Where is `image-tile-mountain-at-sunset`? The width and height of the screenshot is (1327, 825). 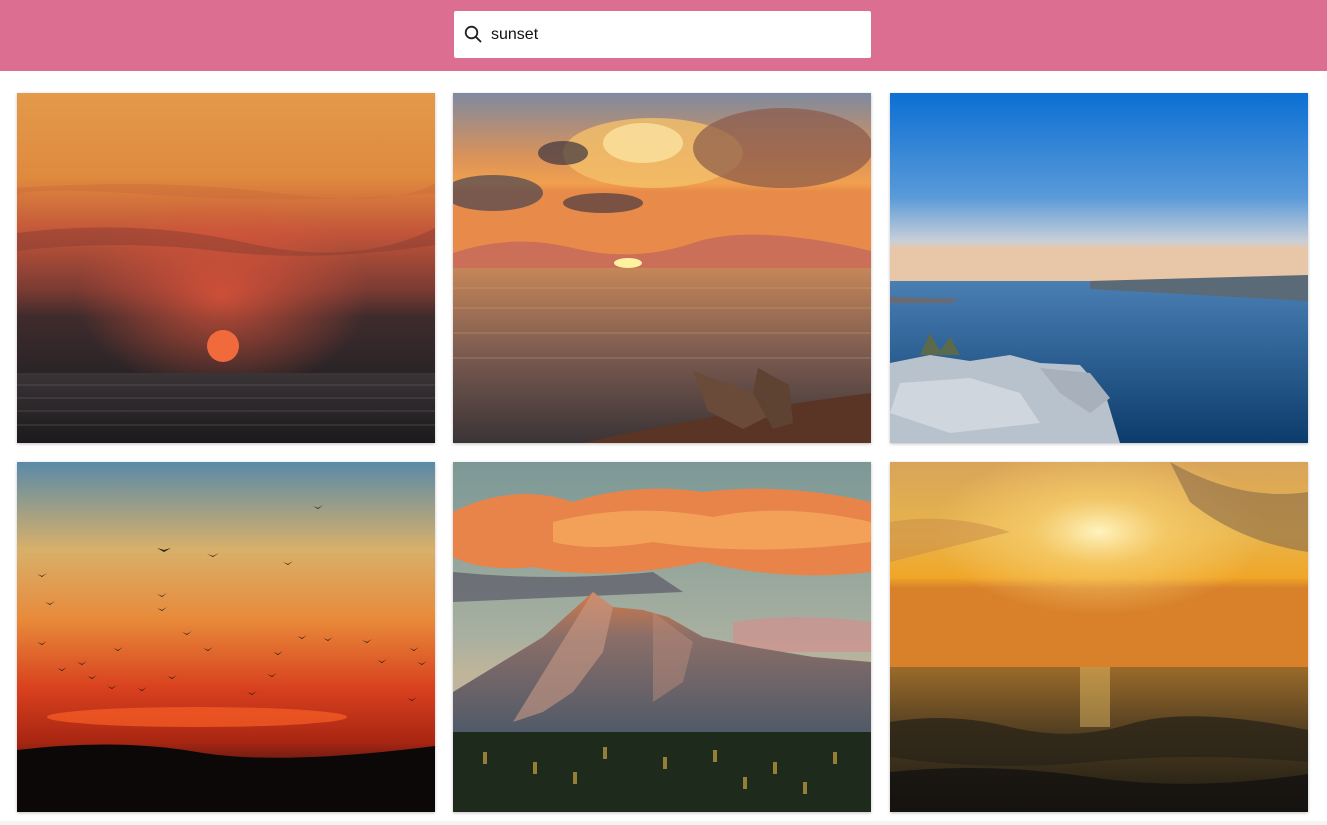 image-tile-mountain-at-sunset is located at coordinates (662, 637).